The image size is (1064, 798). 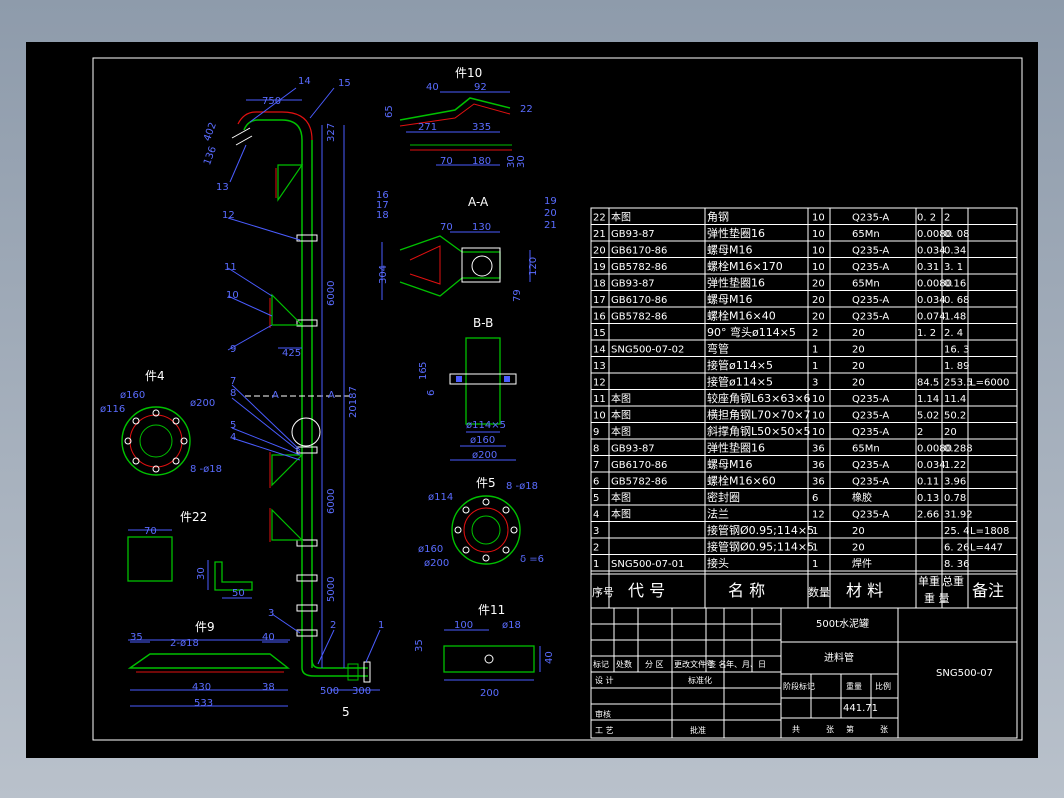 I want to click on bom-cell: 橡胶, so click(x=862, y=497).